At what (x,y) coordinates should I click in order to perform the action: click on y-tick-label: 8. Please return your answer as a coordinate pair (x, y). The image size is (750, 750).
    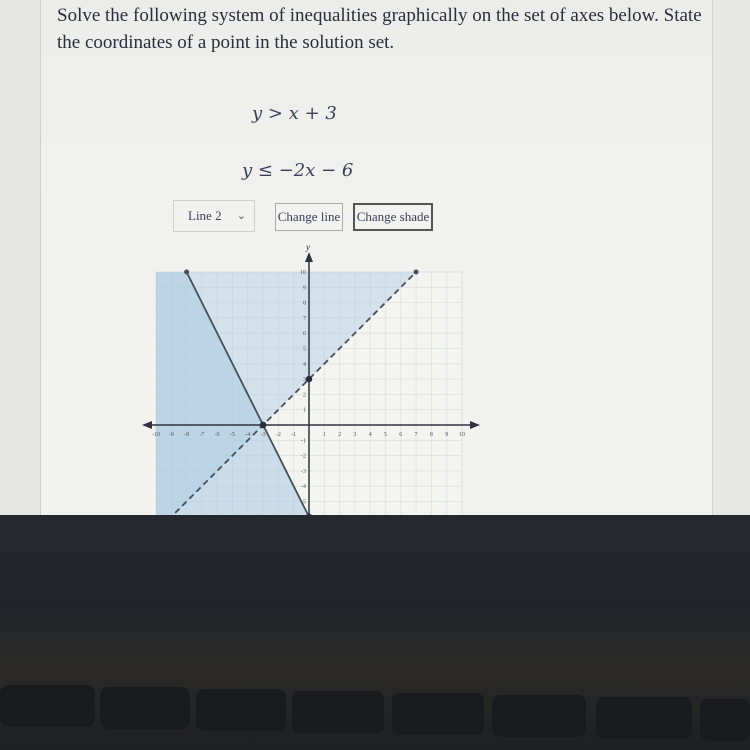
    Looking at the image, I should click on (304, 304).